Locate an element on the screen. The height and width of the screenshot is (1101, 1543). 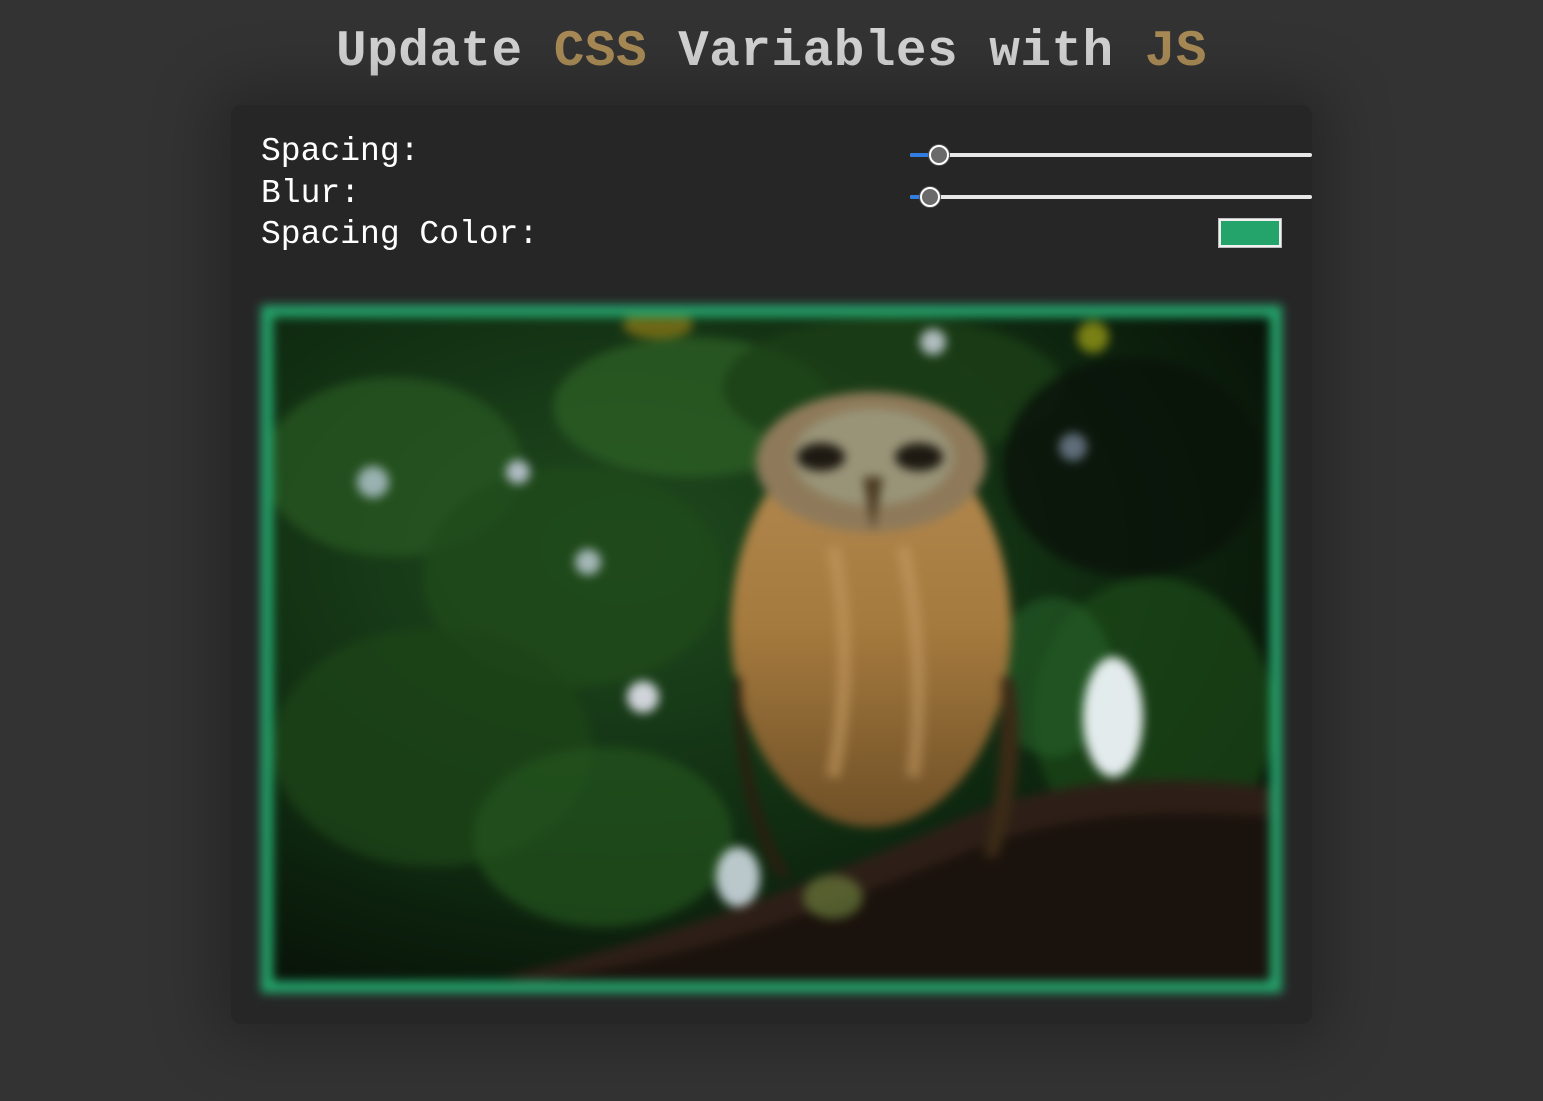
spacing-color-control: Spacing Color: is located at coordinates (771, 235).